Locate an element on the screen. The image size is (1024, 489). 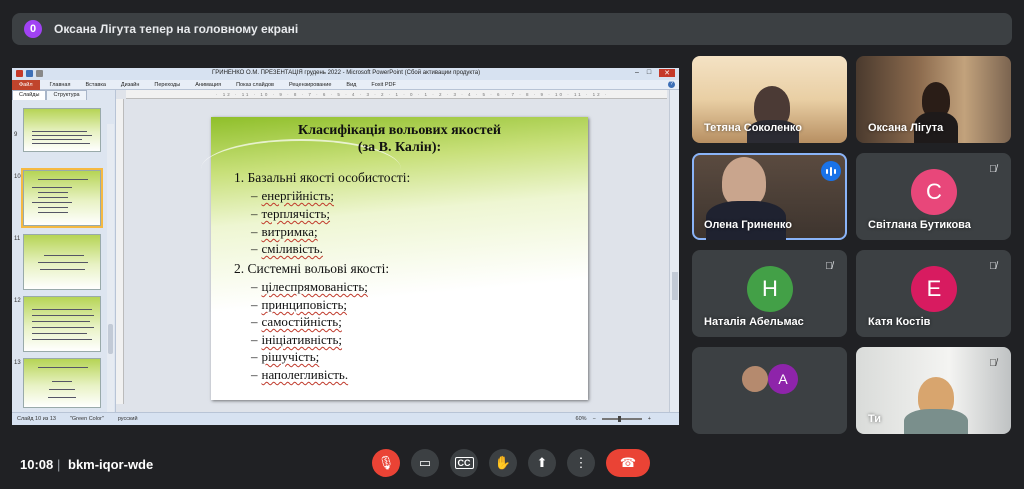
ribbon-tab: Вид is located at coordinates (351, 84).